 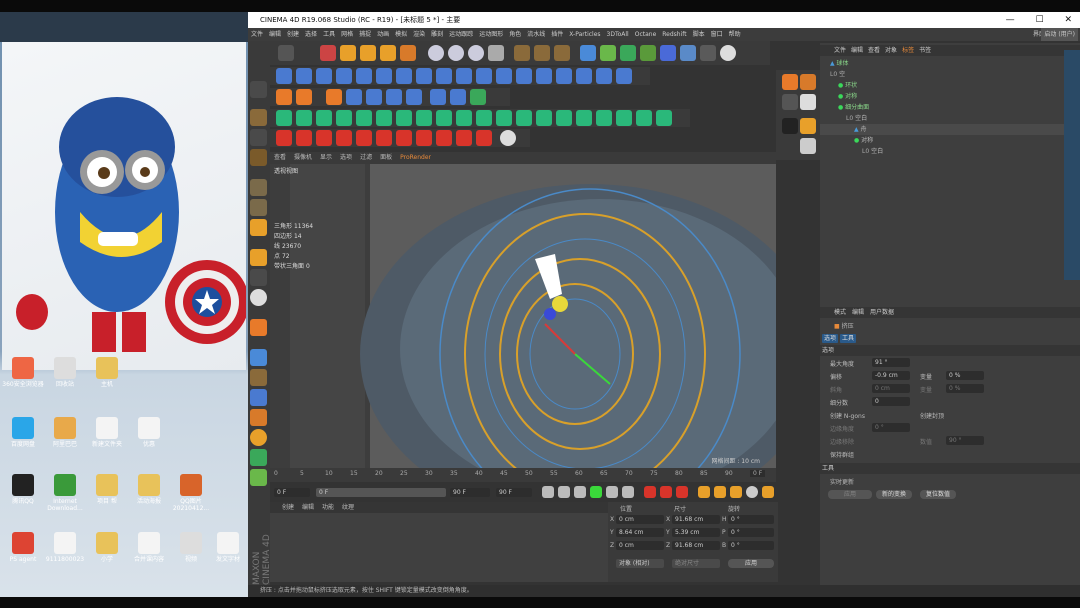 What do you see at coordinates (258, 297) in the screenshot?
I see `snap-icon` at bounding box center [258, 297].